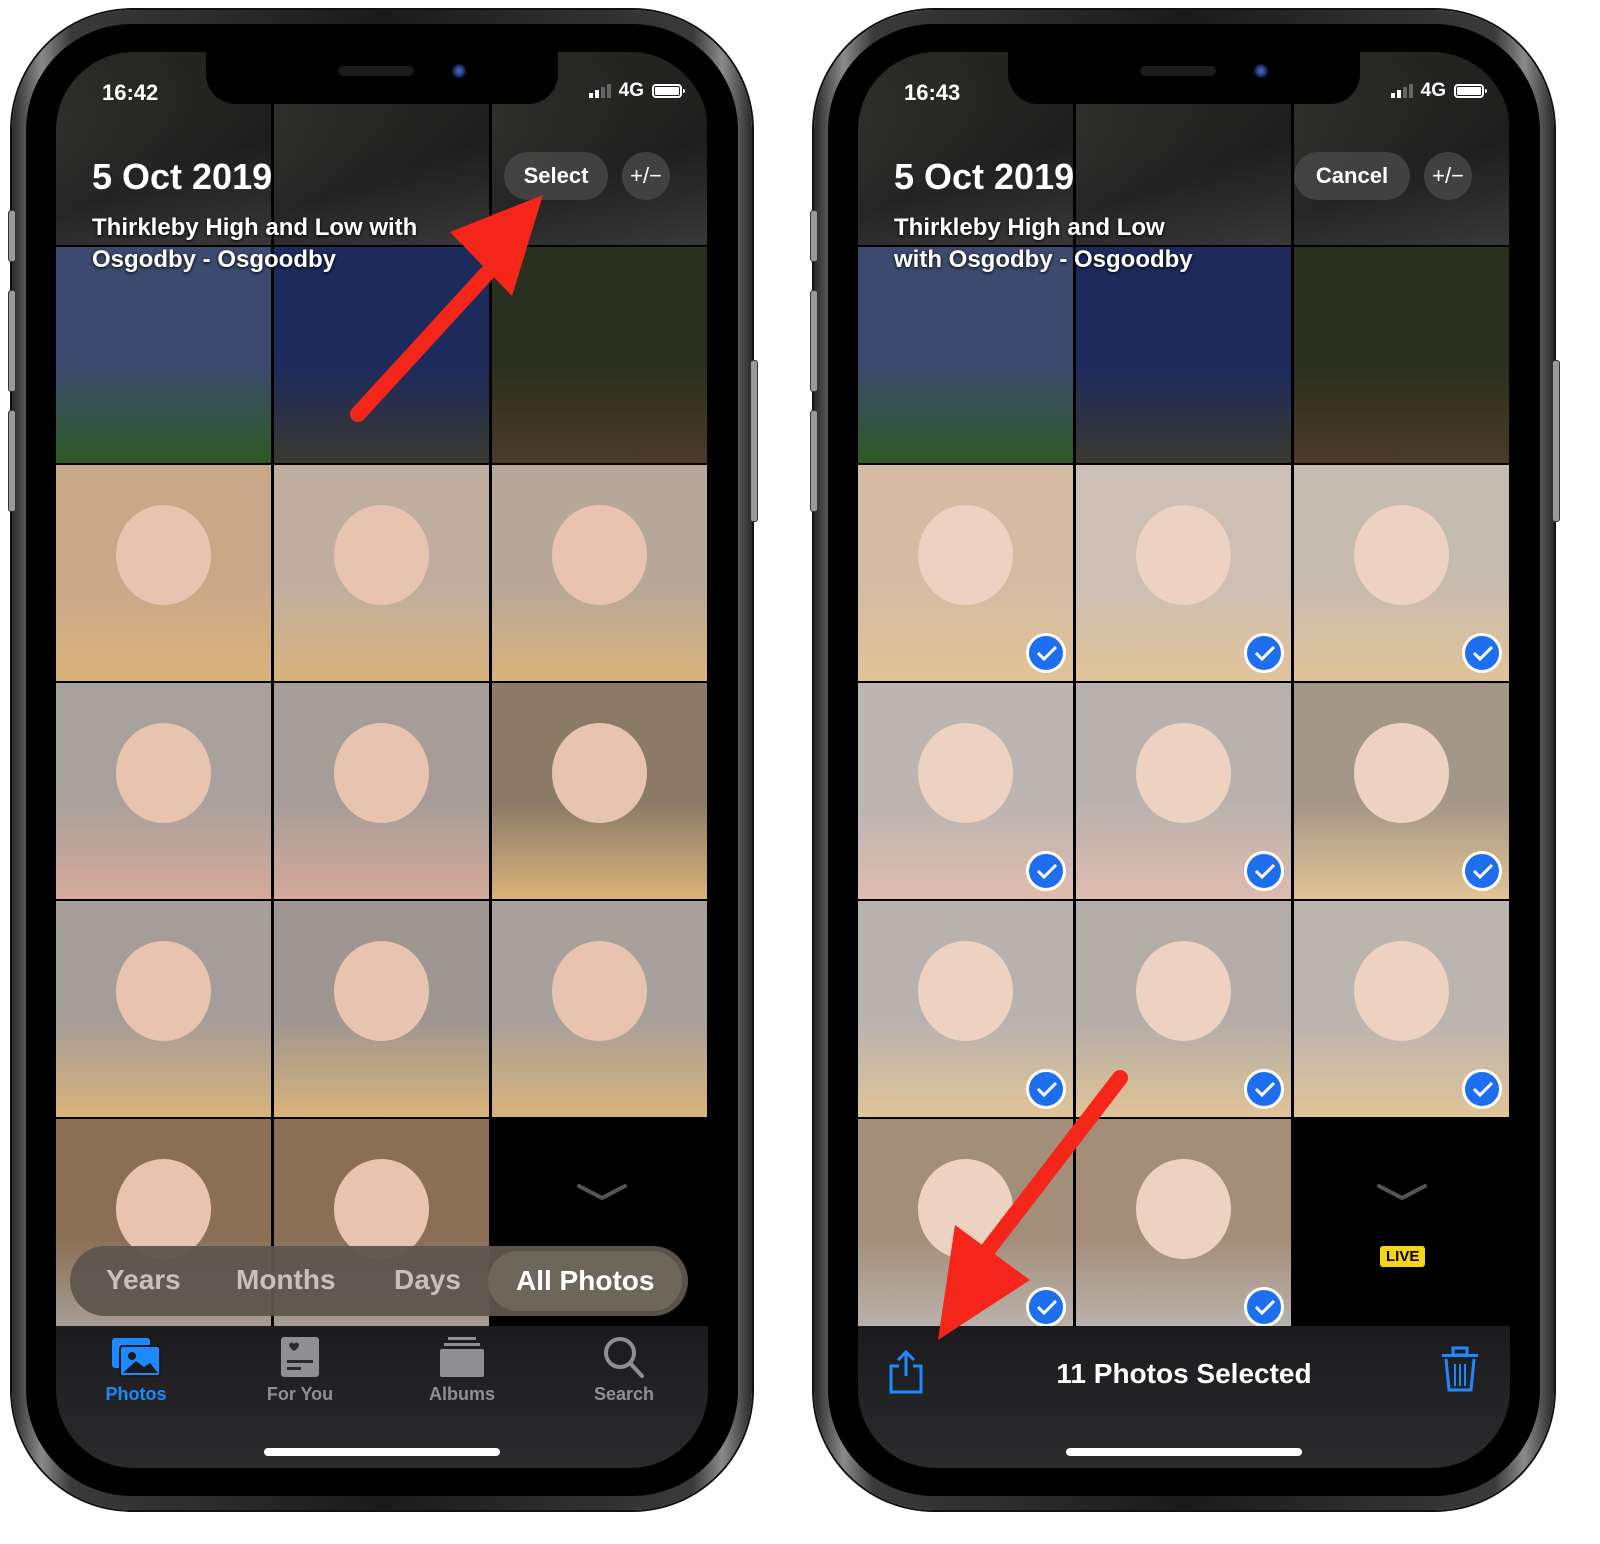  What do you see at coordinates (461, 1394) in the screenshot?
I see `tab-albums-label: Albums` at bounding box center [461, 1394].